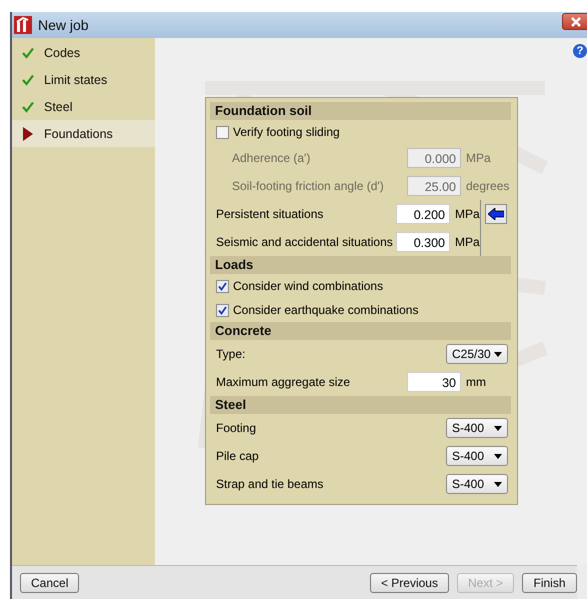  Describe the element at coordinates (28, 133) in the screenshot. I see `triangle-icon` at that location.